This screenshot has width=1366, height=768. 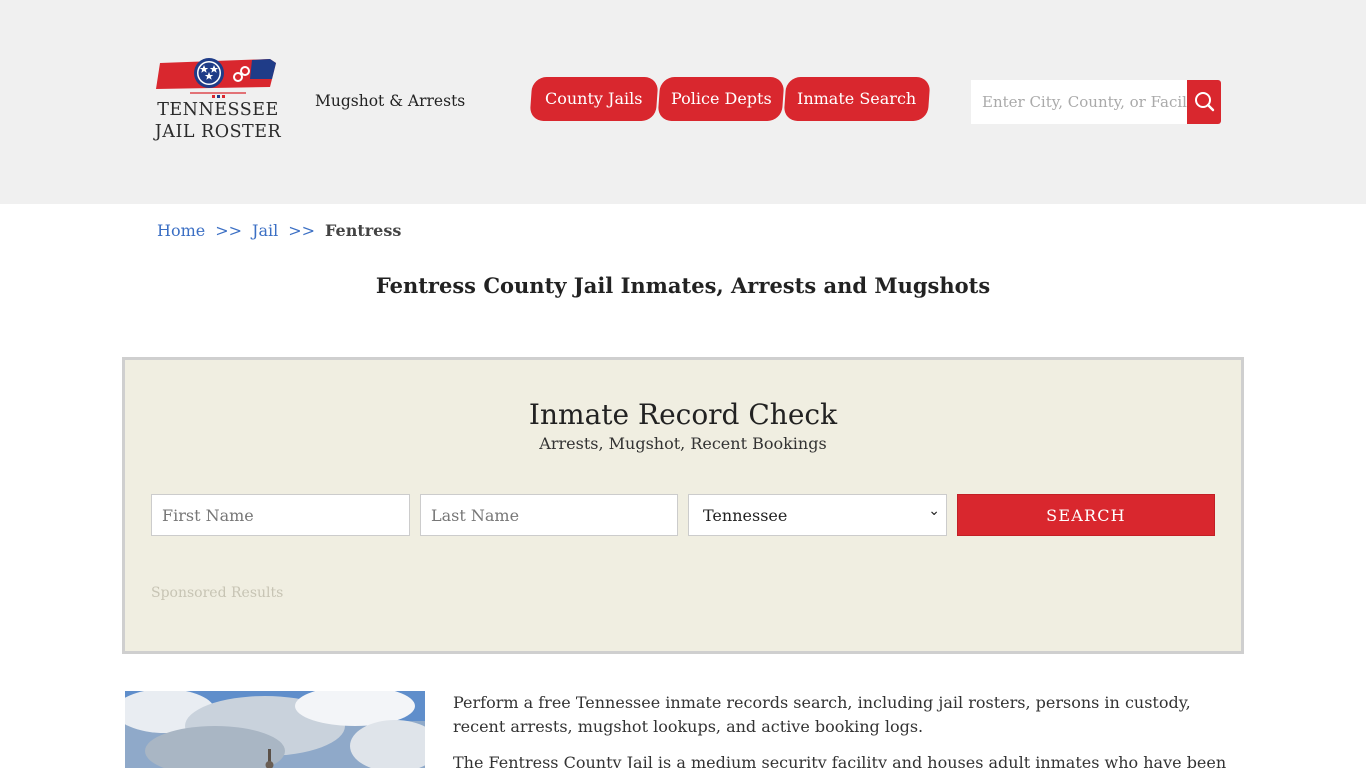 I want to click on header-search-input, so click(x=1079, y=102).